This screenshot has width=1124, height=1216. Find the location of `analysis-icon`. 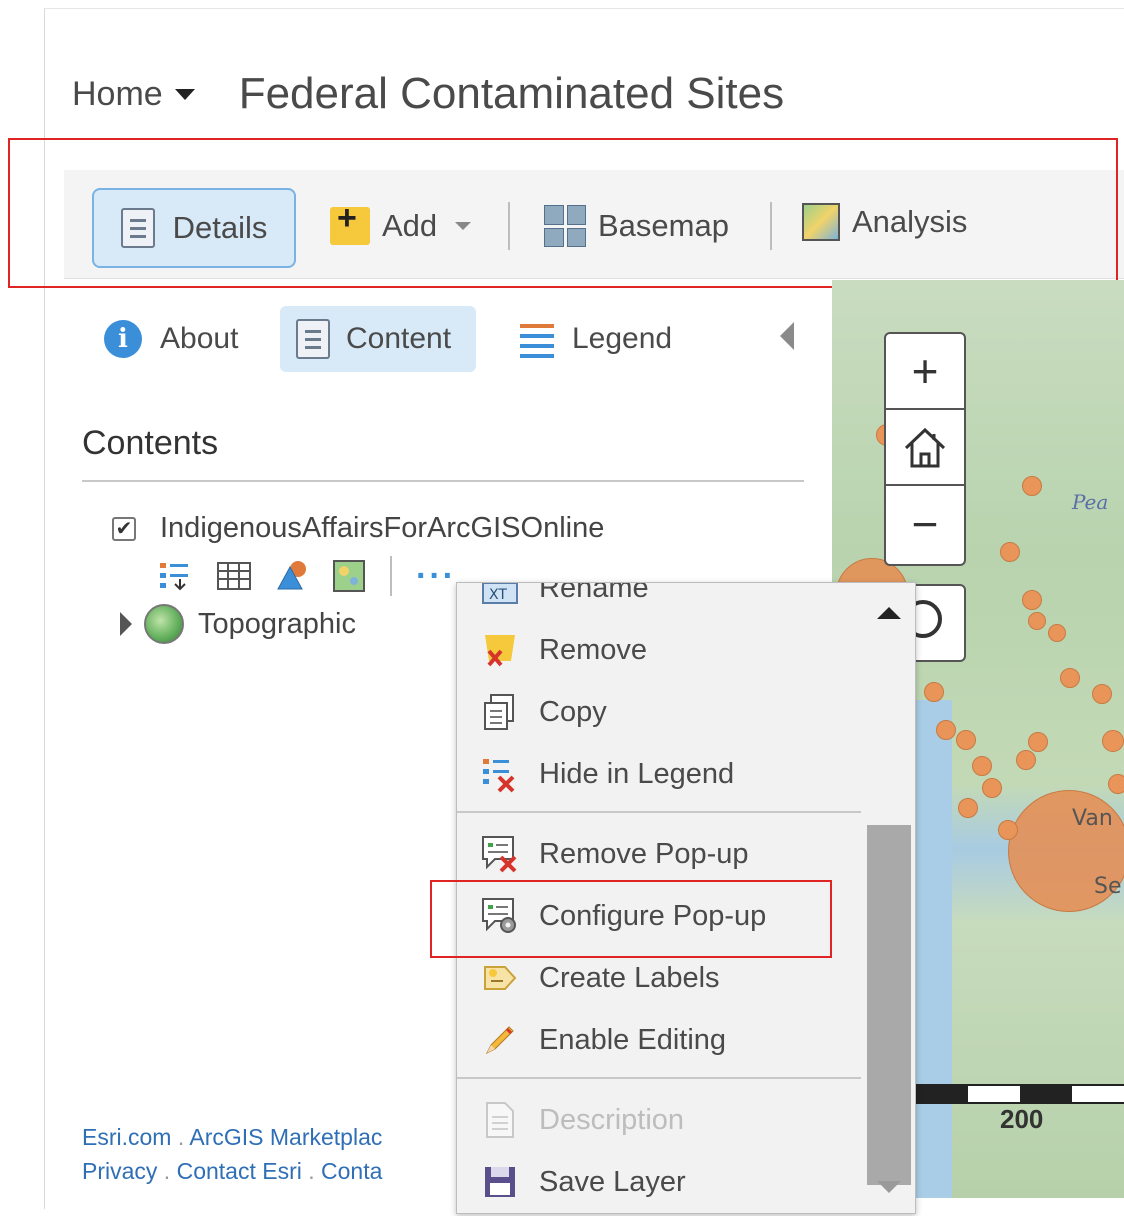

analysis-icon is located at coordinates (821, 222).